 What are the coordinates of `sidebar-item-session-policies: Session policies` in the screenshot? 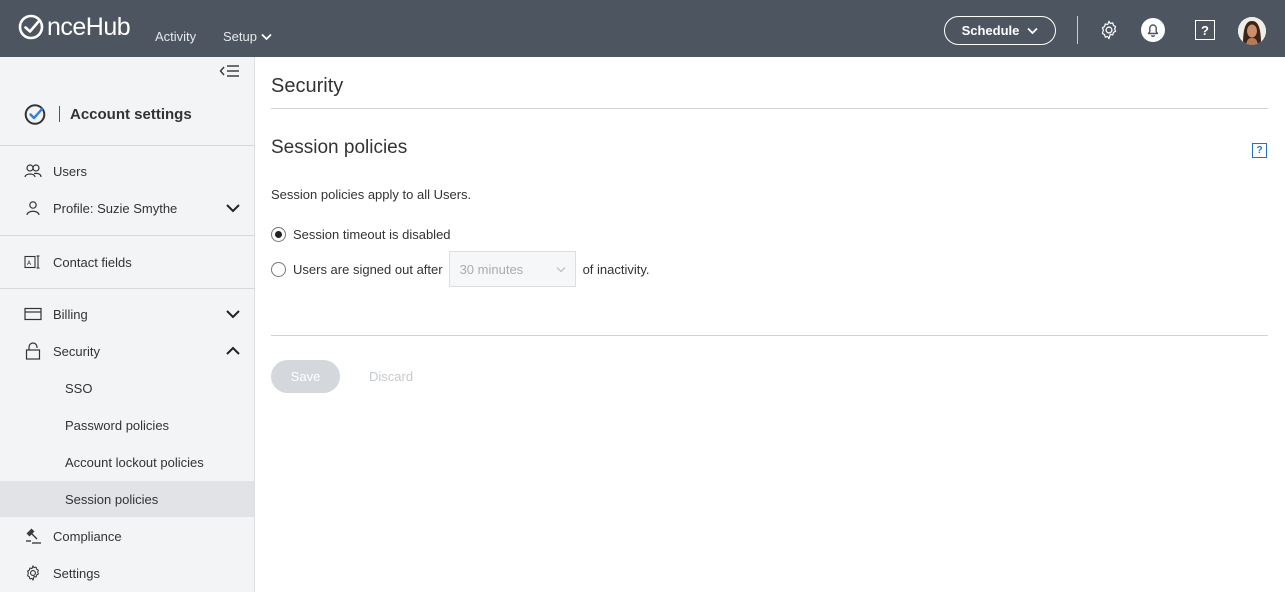 It's located at (127, 499).